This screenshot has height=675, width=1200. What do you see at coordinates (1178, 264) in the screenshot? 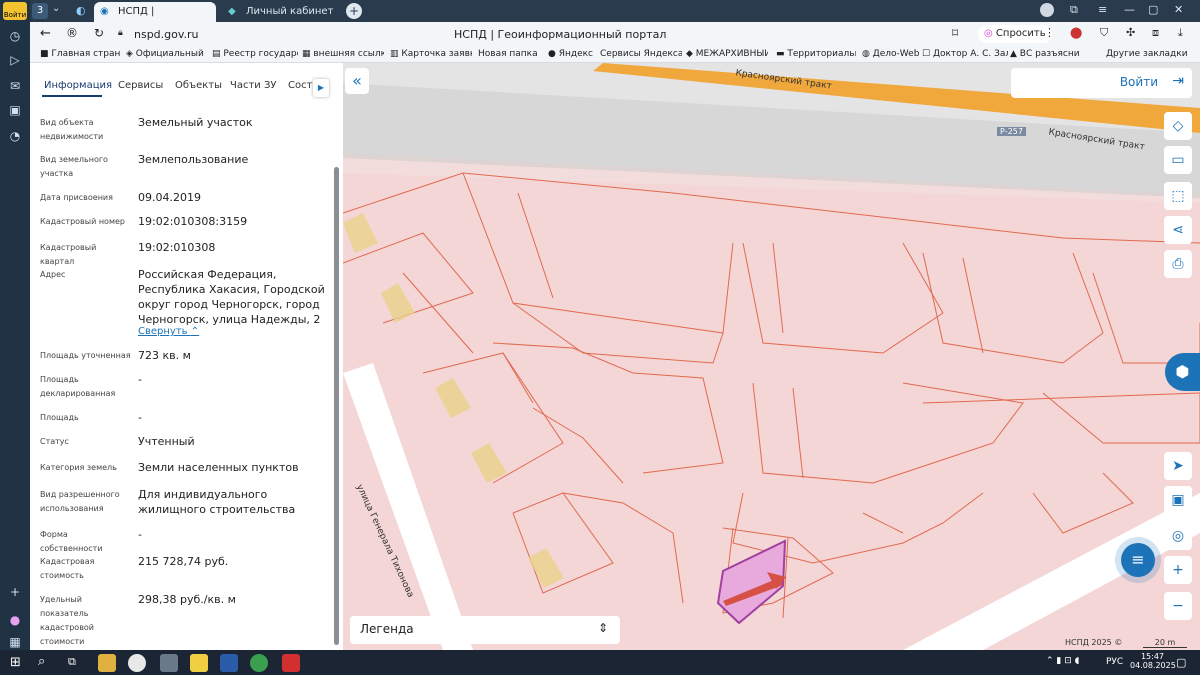
I see `print-icon: ⎙` at bounding box center [1178, 264].